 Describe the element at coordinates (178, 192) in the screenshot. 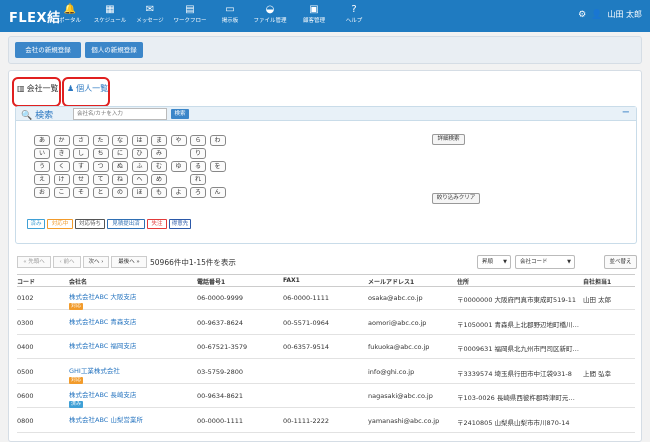

I see `kana-button: よ` at that location.